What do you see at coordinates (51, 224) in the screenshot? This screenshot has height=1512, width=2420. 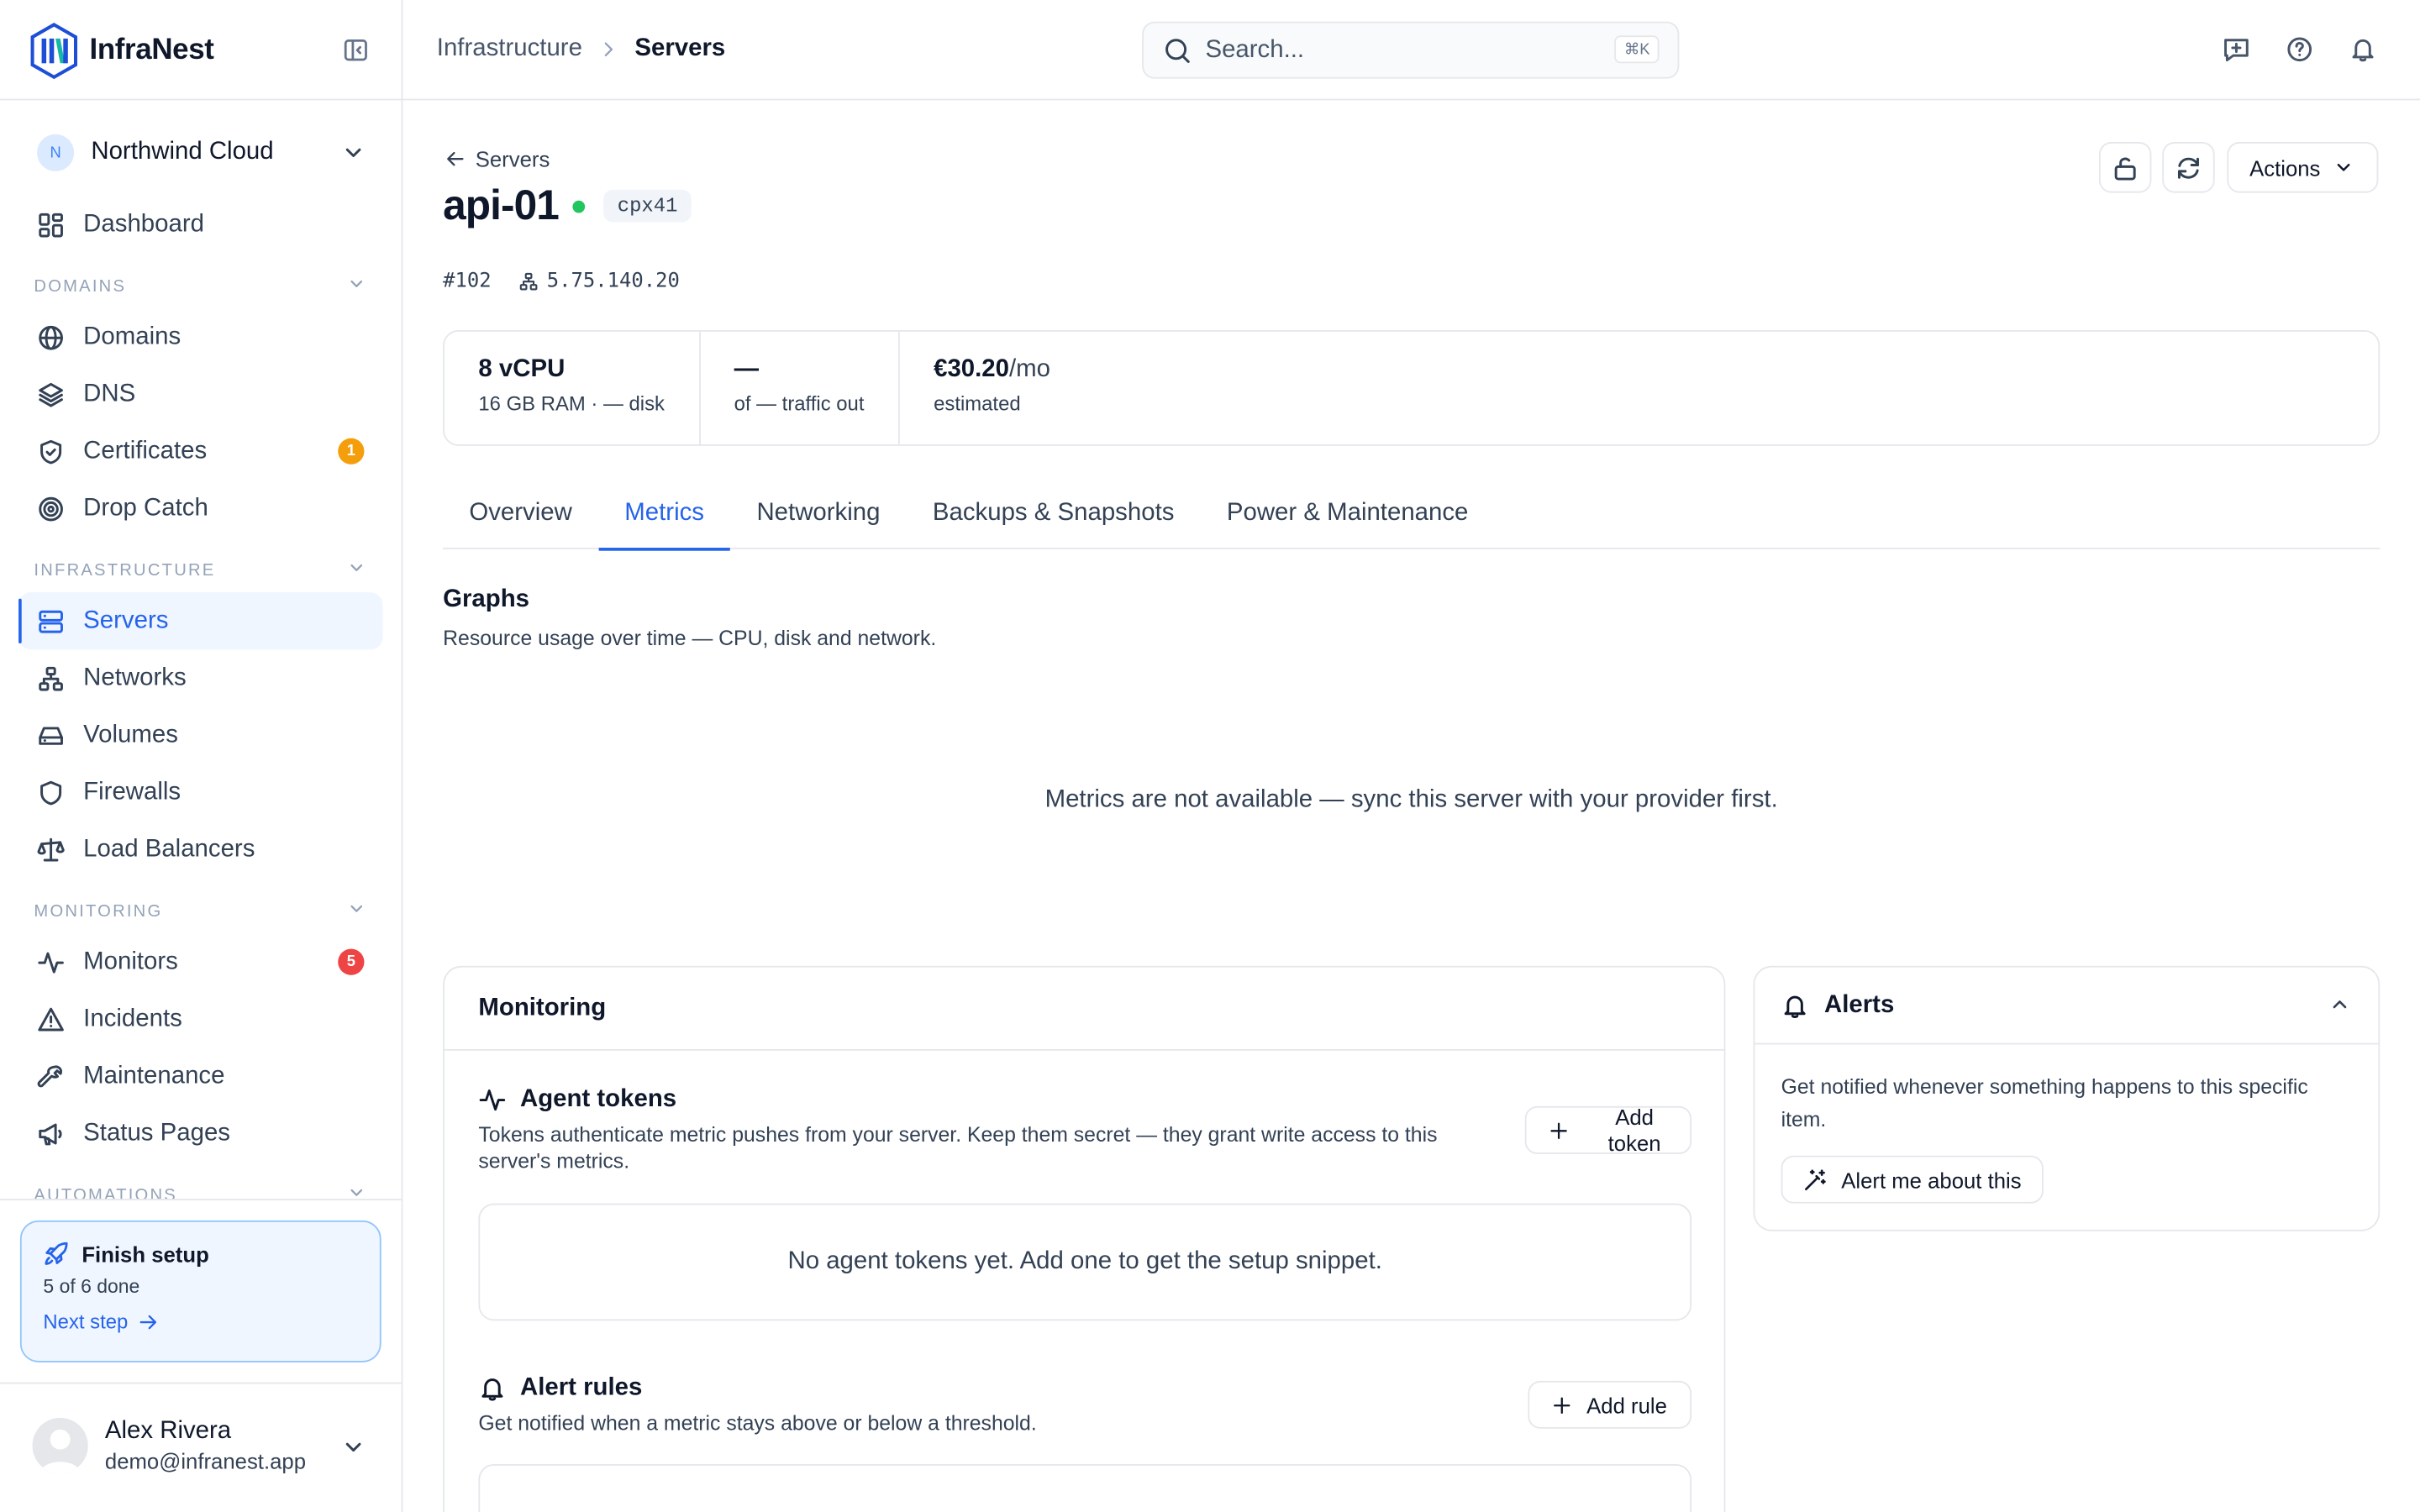 I see `dashboard-icon` at bounding box center [51, 224].